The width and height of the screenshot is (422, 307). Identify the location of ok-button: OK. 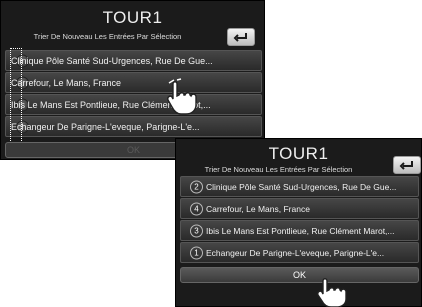
(299, 275).